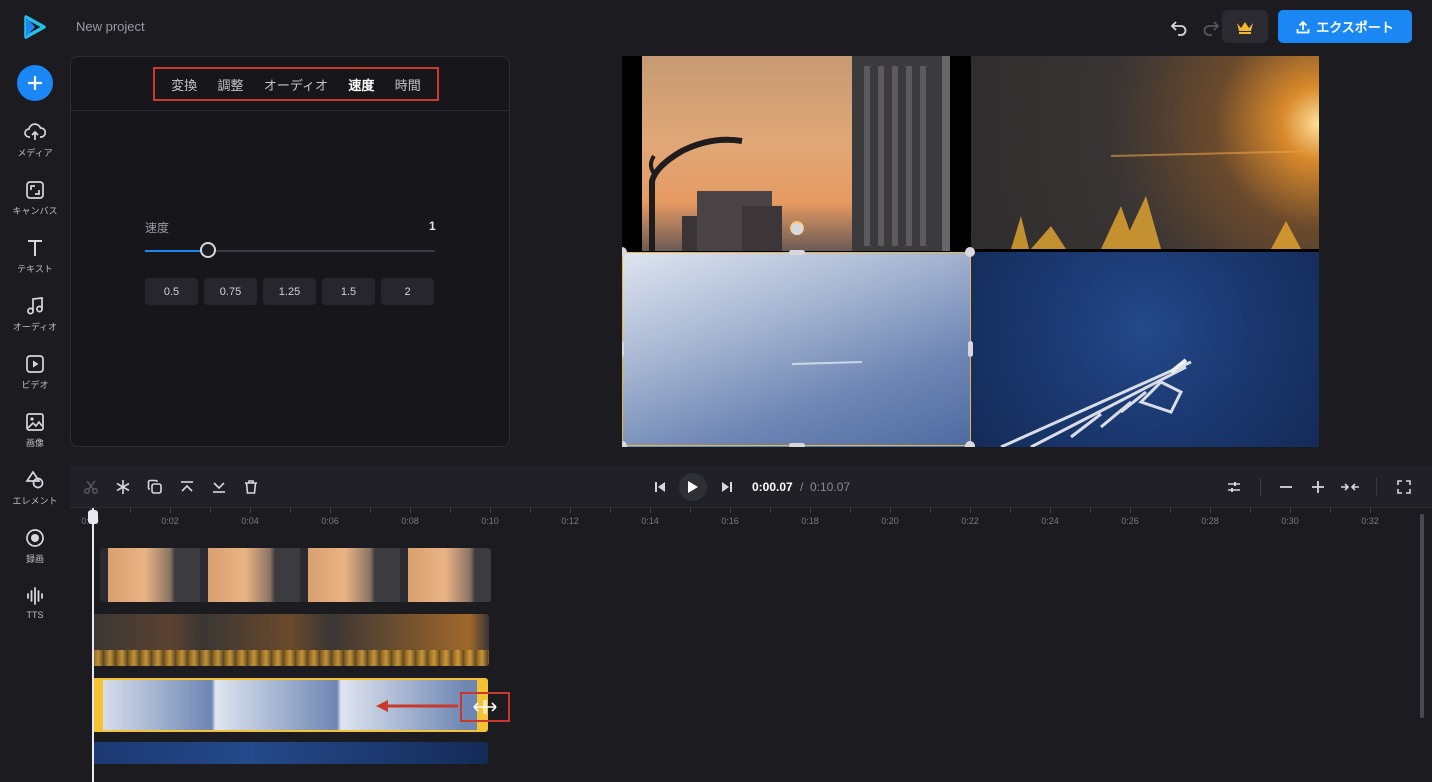 Image resolution: width=1432 pixels, height=782 pixels. What do you see at coordinates (570, 521) in the screenshot?
I see `ruler-label: 0:12` at bounding box center [570, 521].